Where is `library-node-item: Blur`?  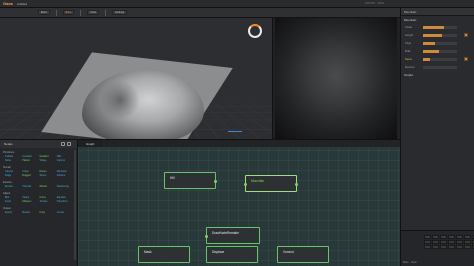
library-node-item: Blur is located at coordinates (12, 197).